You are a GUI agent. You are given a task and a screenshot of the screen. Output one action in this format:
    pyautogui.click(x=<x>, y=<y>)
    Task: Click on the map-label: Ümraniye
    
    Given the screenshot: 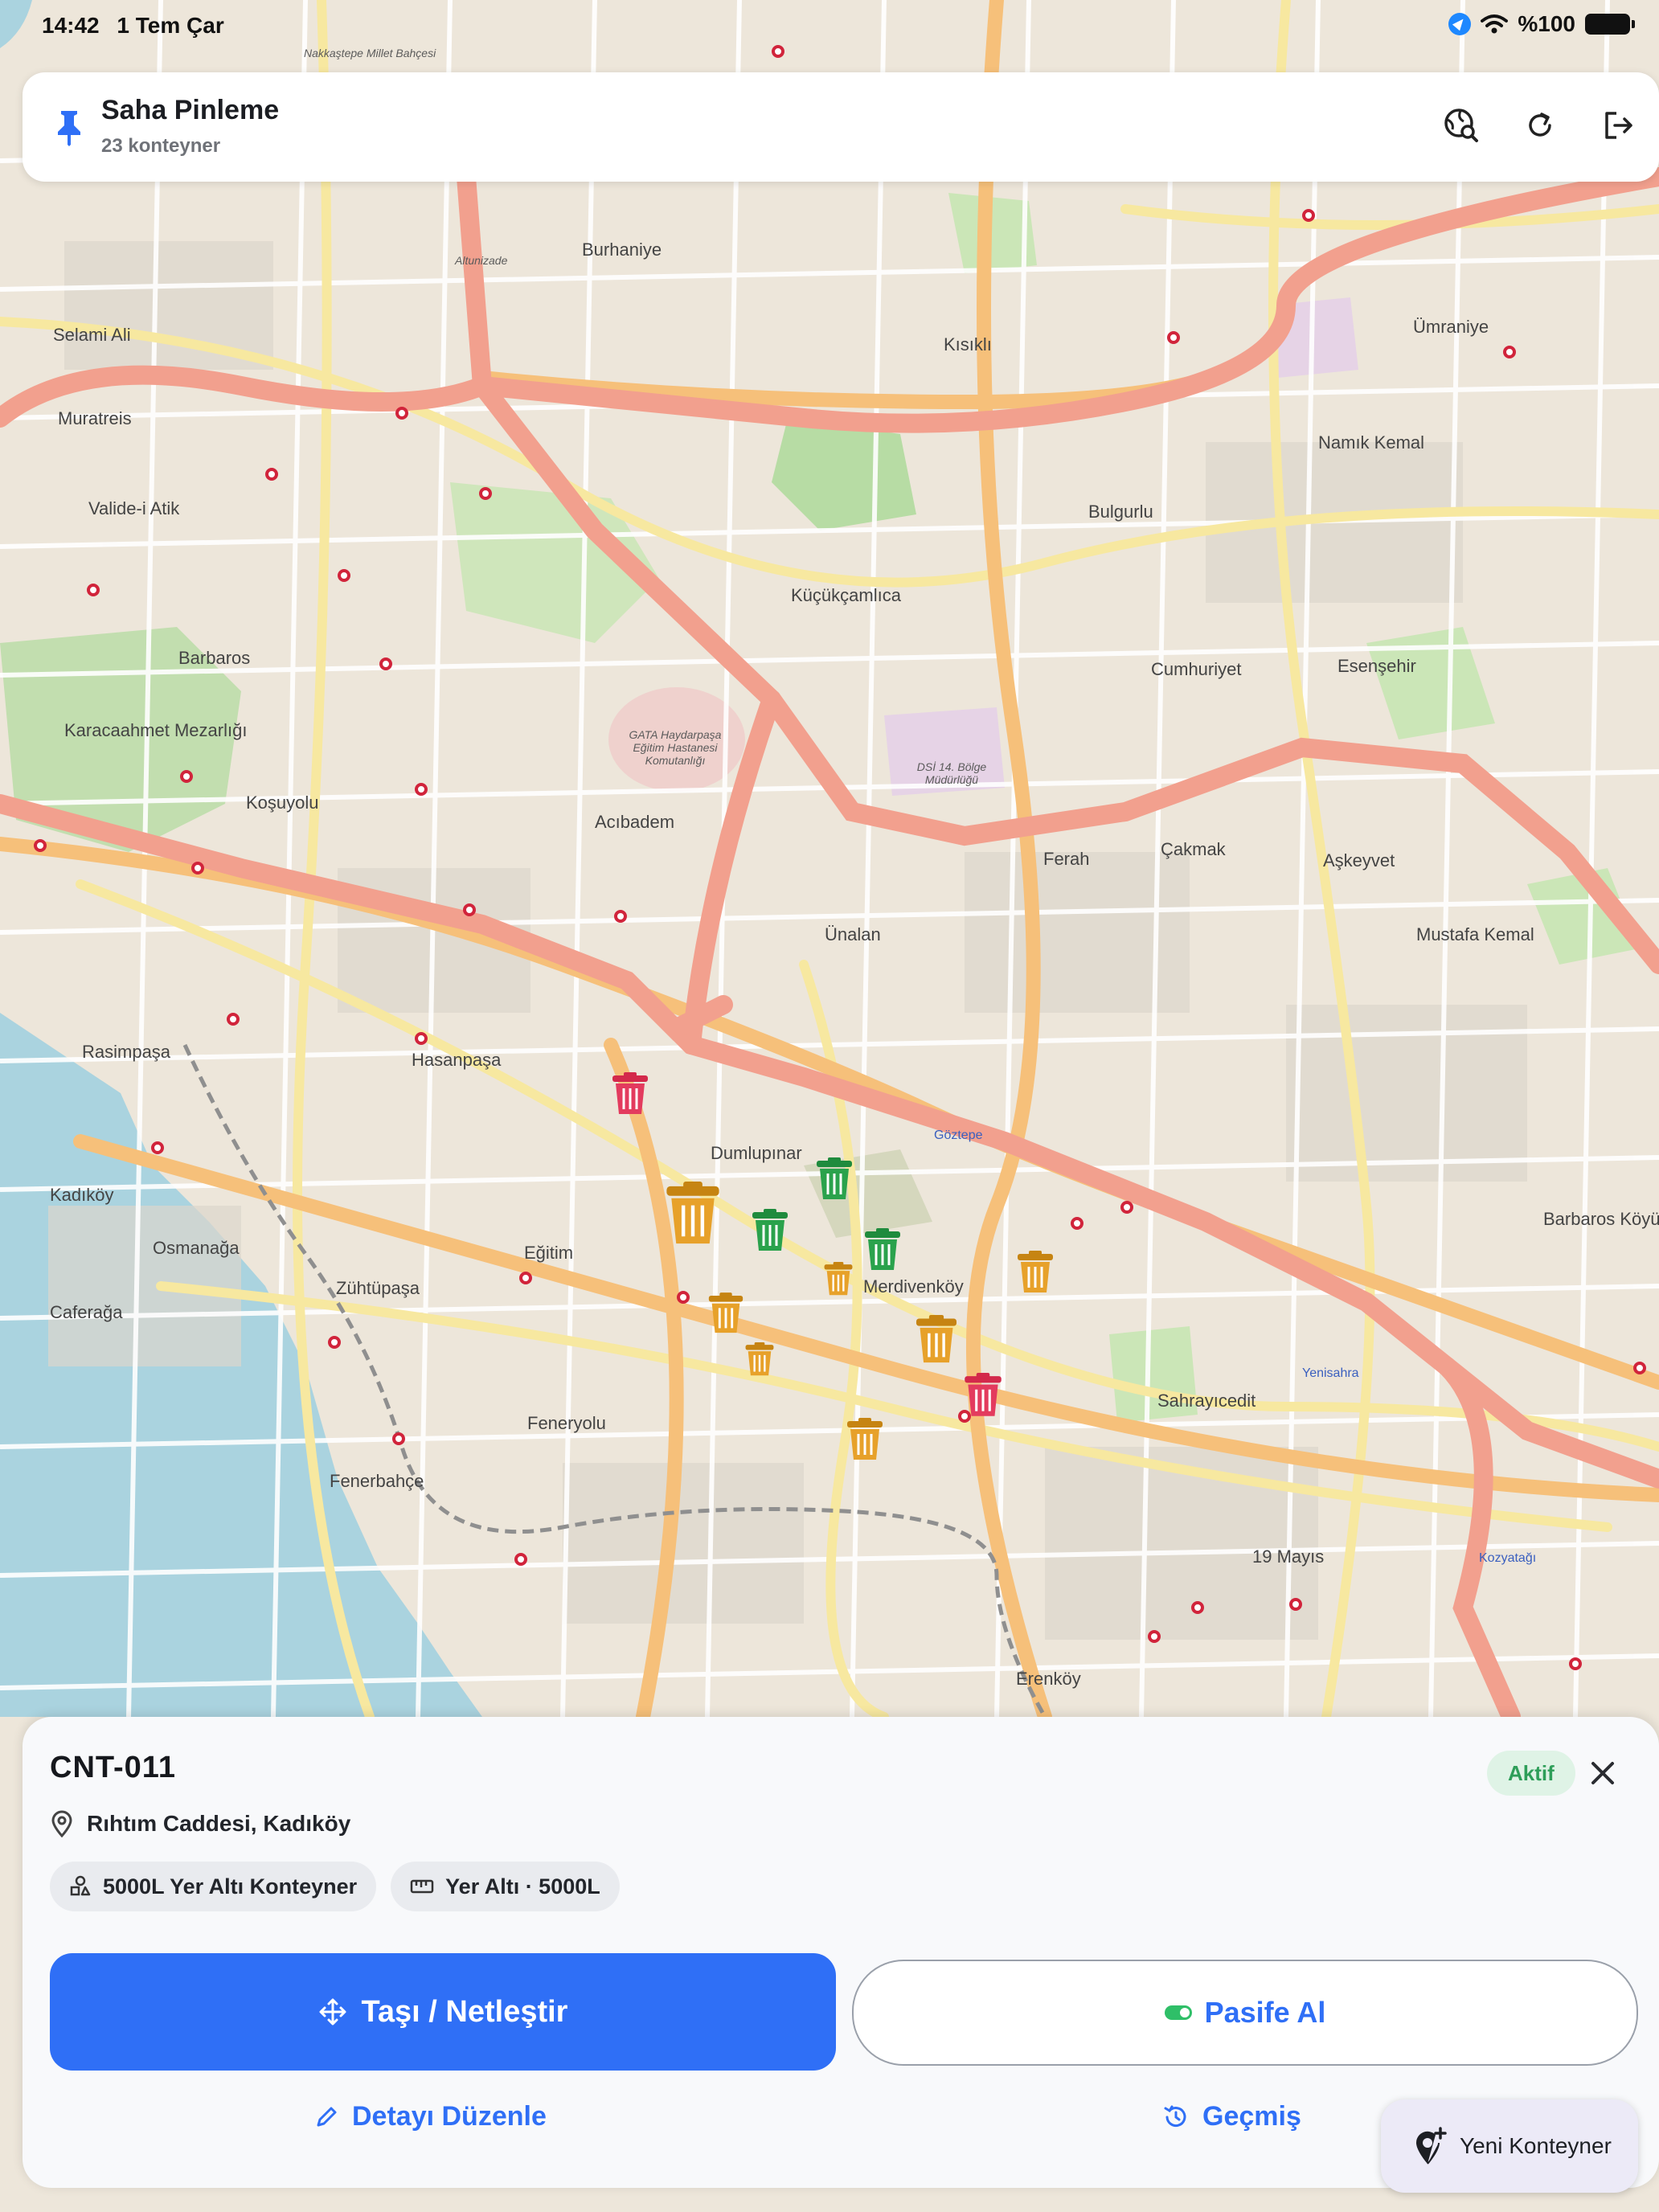 What is the action you would take?
    pyautogui.click(x=1451, y=327)
    